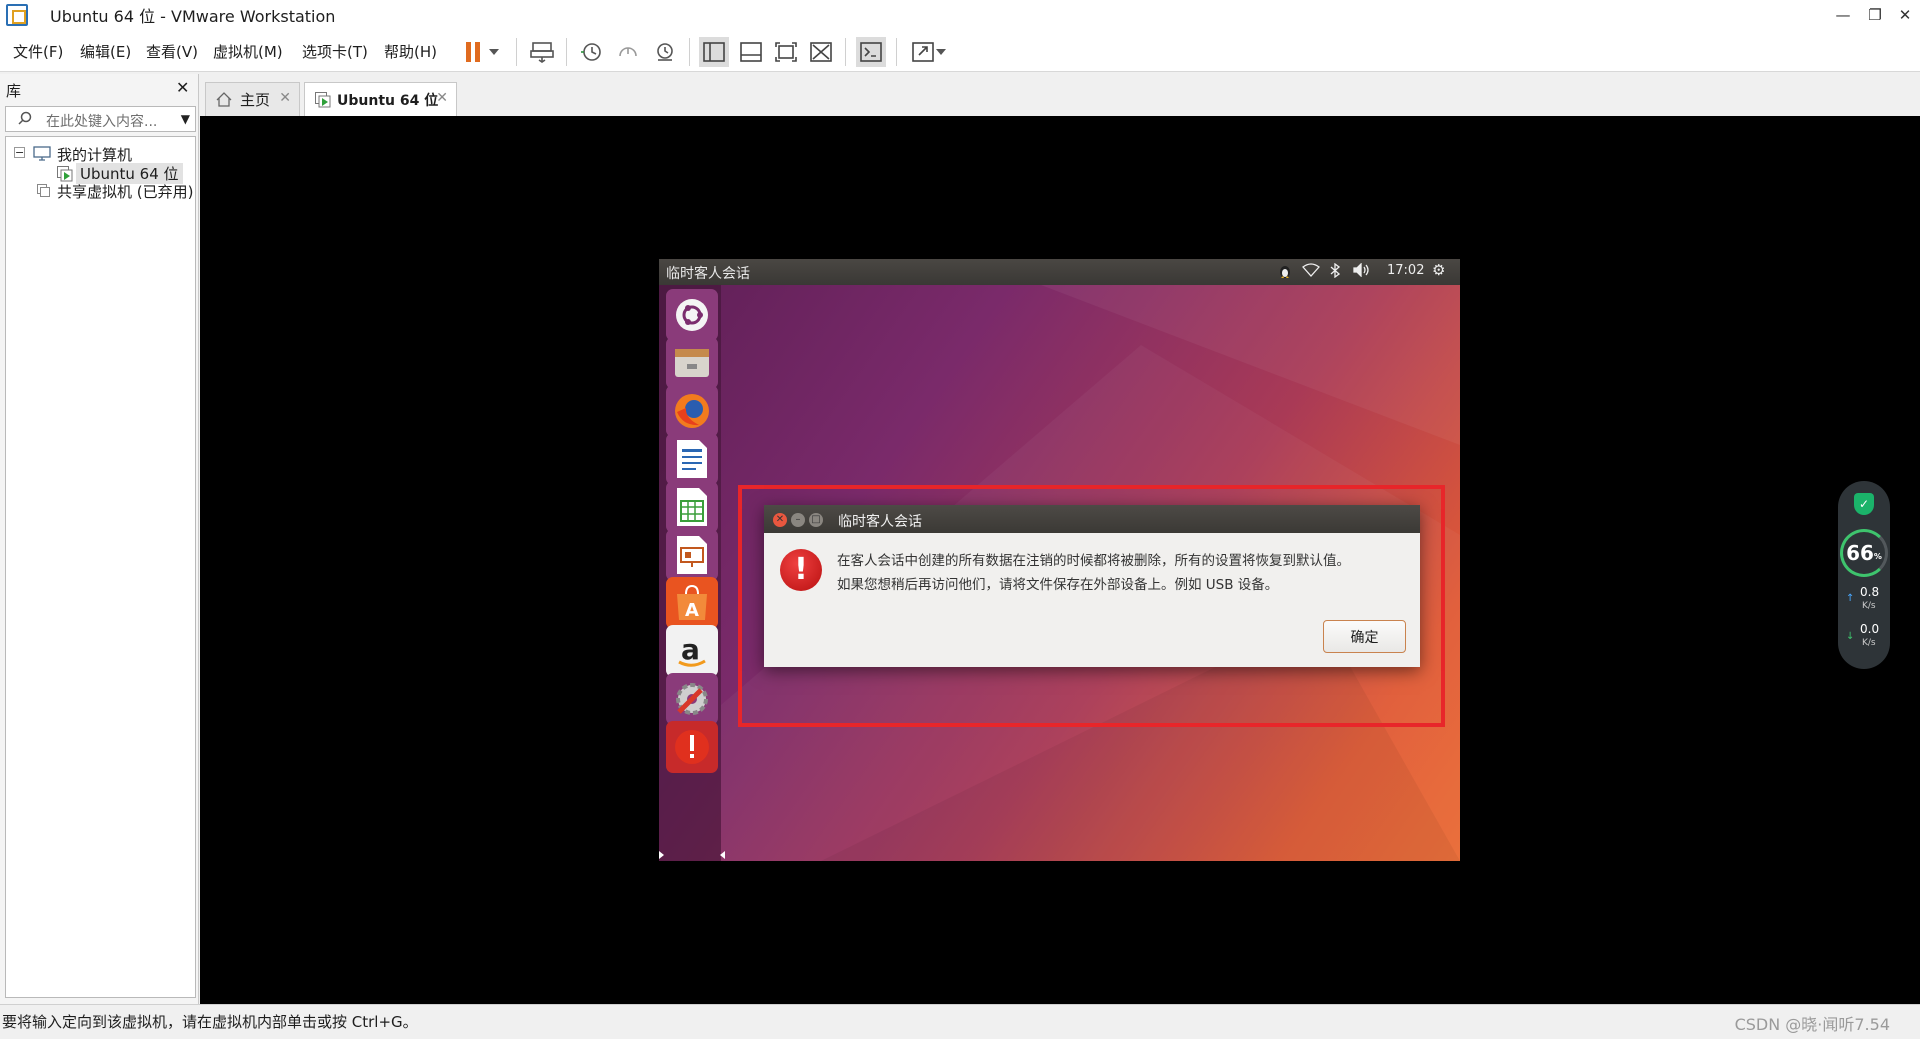  I want to click on stretch-dropdown-icon, so click(941, 52).